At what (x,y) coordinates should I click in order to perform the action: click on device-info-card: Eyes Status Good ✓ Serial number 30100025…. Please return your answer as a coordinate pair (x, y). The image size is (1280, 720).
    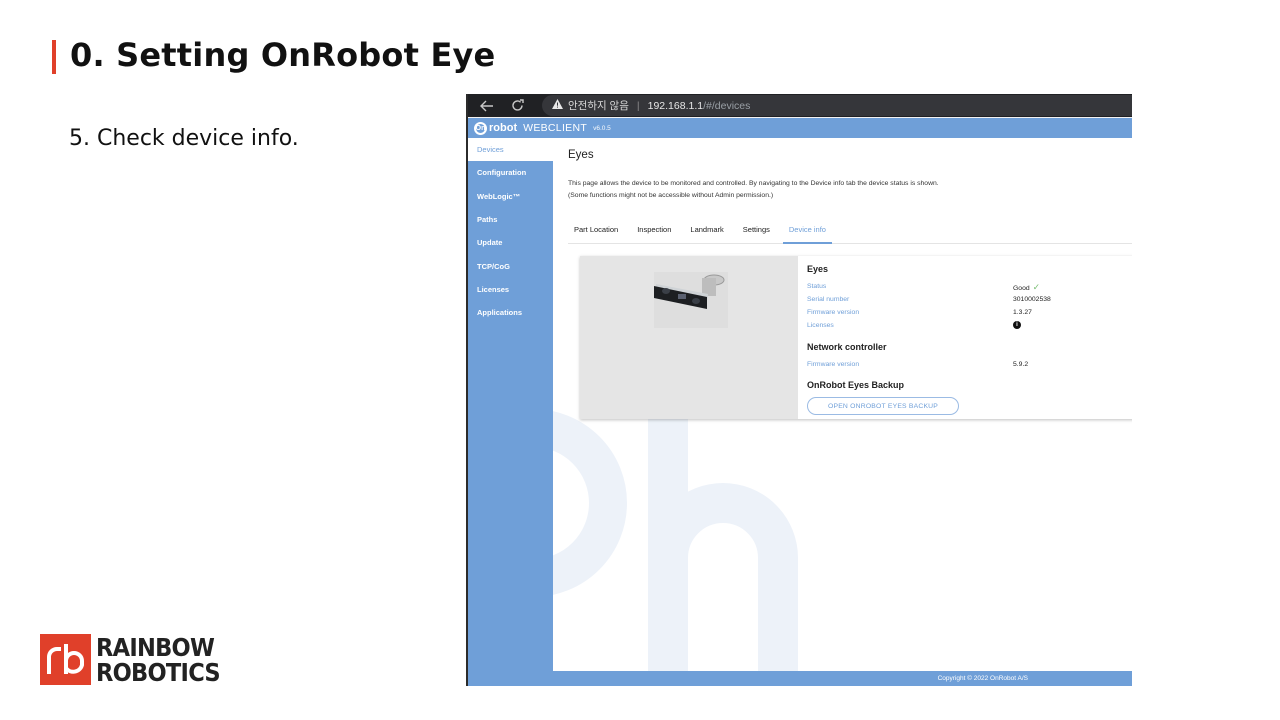
    Looking at the image, I should click on (856, 337).